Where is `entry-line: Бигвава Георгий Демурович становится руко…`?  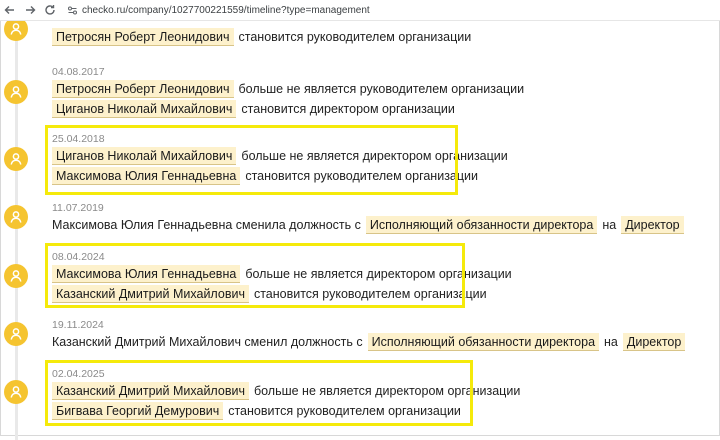
entry-line: Бигвава Георгий Демурович становится руко… is located at coordinates (288, 411).